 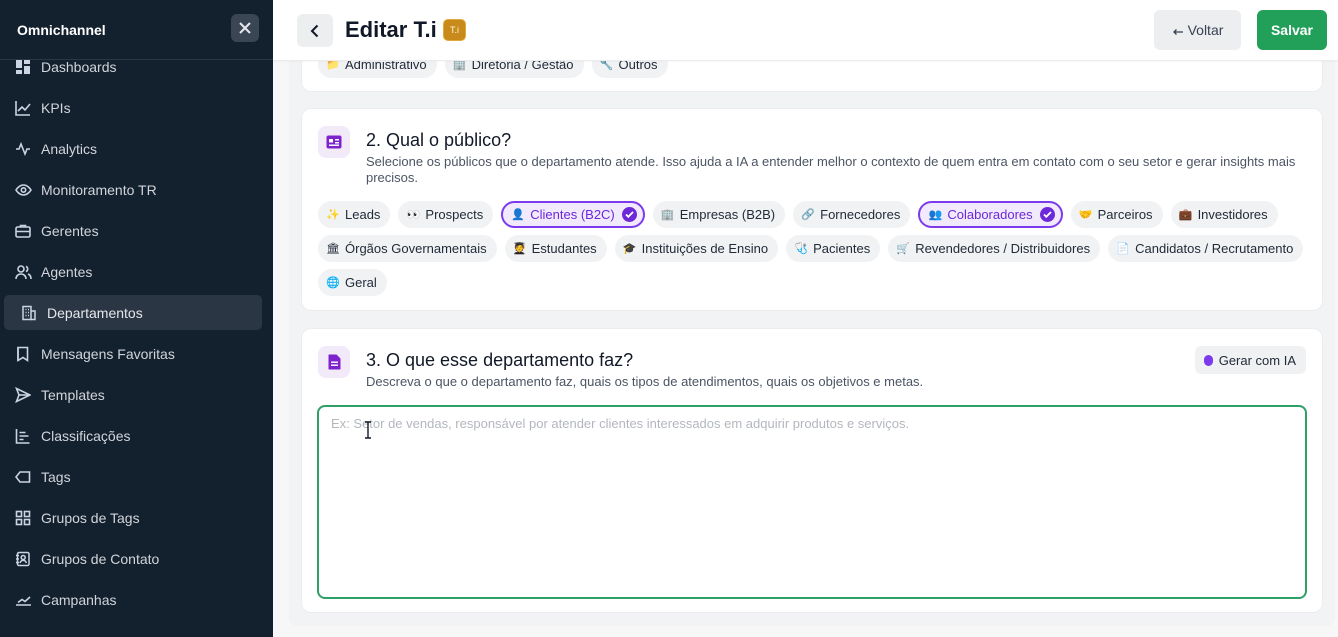 What do you see at coordinates (1085, 215) in the screenshot?
I see `handshake-icon: 🤝` at bounding box center [1085, 215].